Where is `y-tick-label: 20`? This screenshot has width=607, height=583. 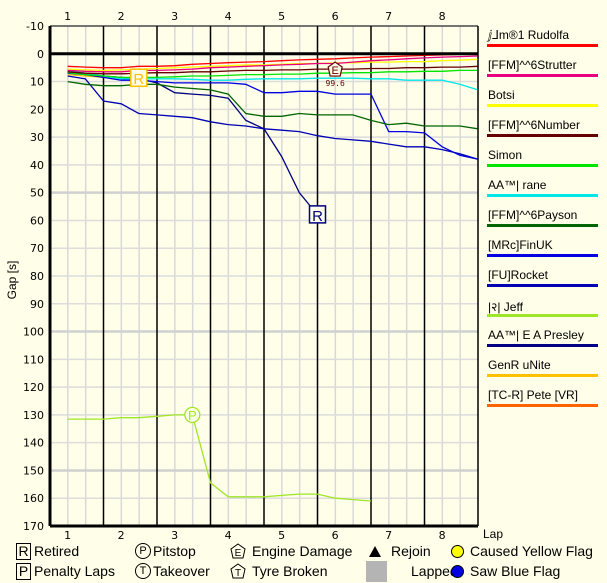
y-tick-label: 20 is located at coordinates (37, 109).